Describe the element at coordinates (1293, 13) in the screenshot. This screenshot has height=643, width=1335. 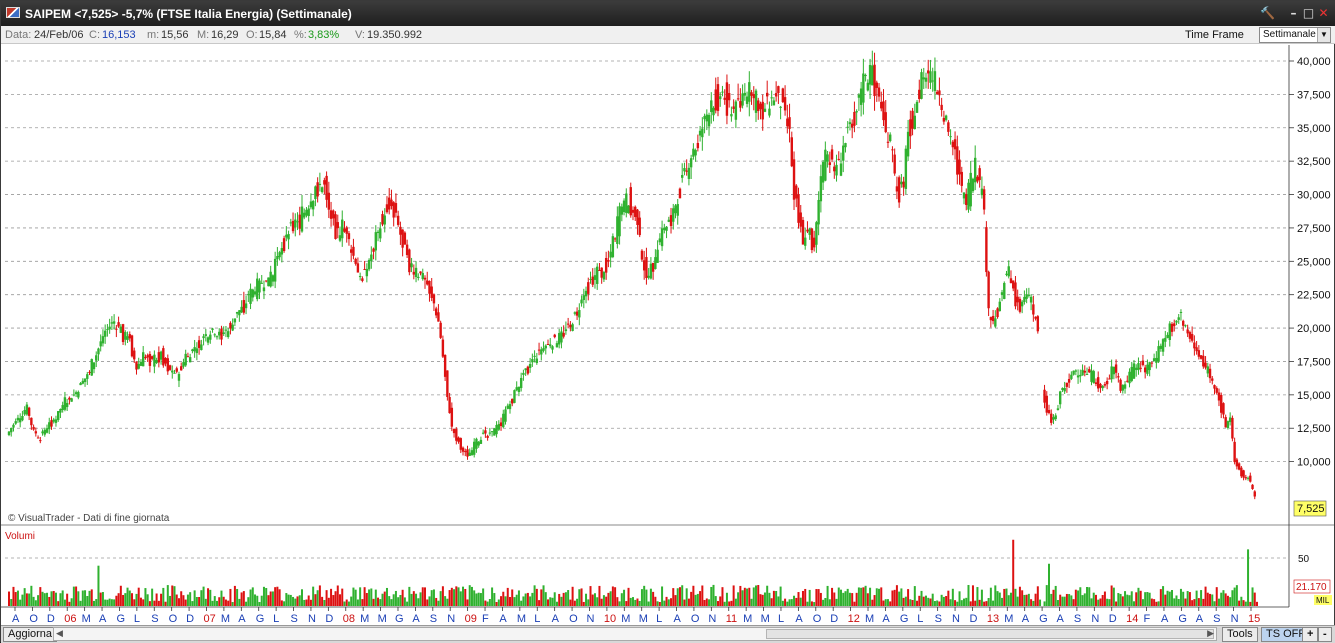
I see `minimize-icon: –` at that location.